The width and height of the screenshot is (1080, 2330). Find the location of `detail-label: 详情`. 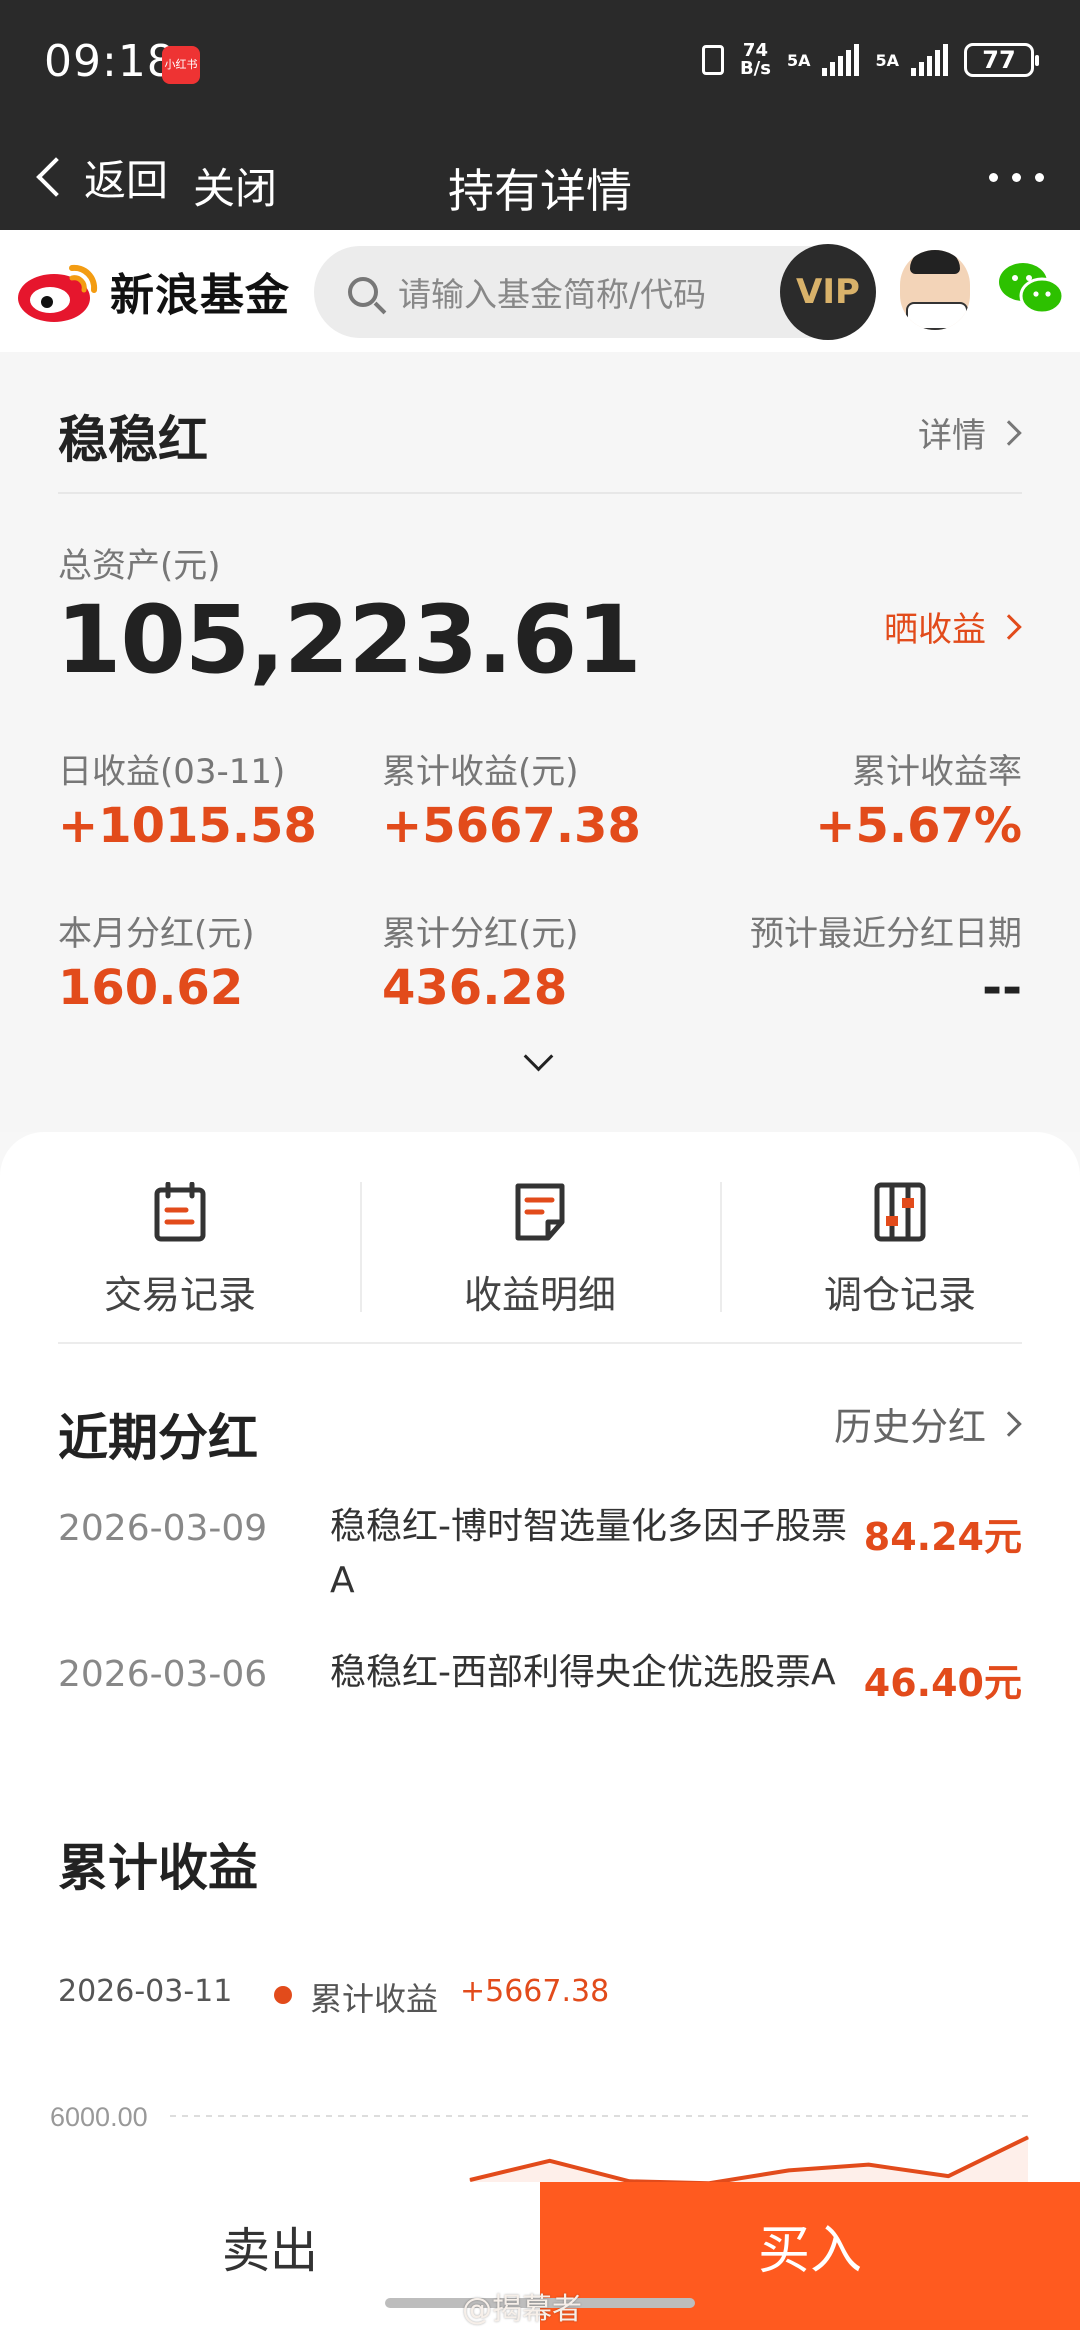

detail-label: 详情 is located at coordinates (952, 436).